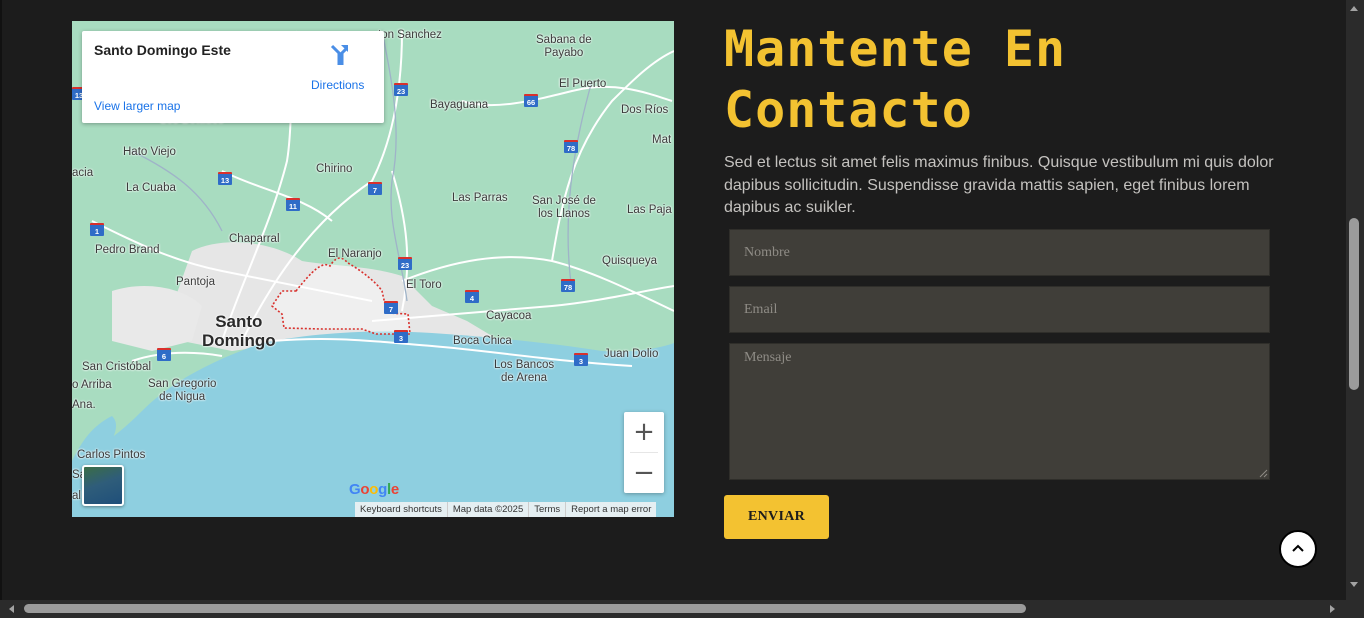 The width and height of the screenshot is (1364, 618). I want to click on map-place-label: Dos Ríos, so click(645, 110).